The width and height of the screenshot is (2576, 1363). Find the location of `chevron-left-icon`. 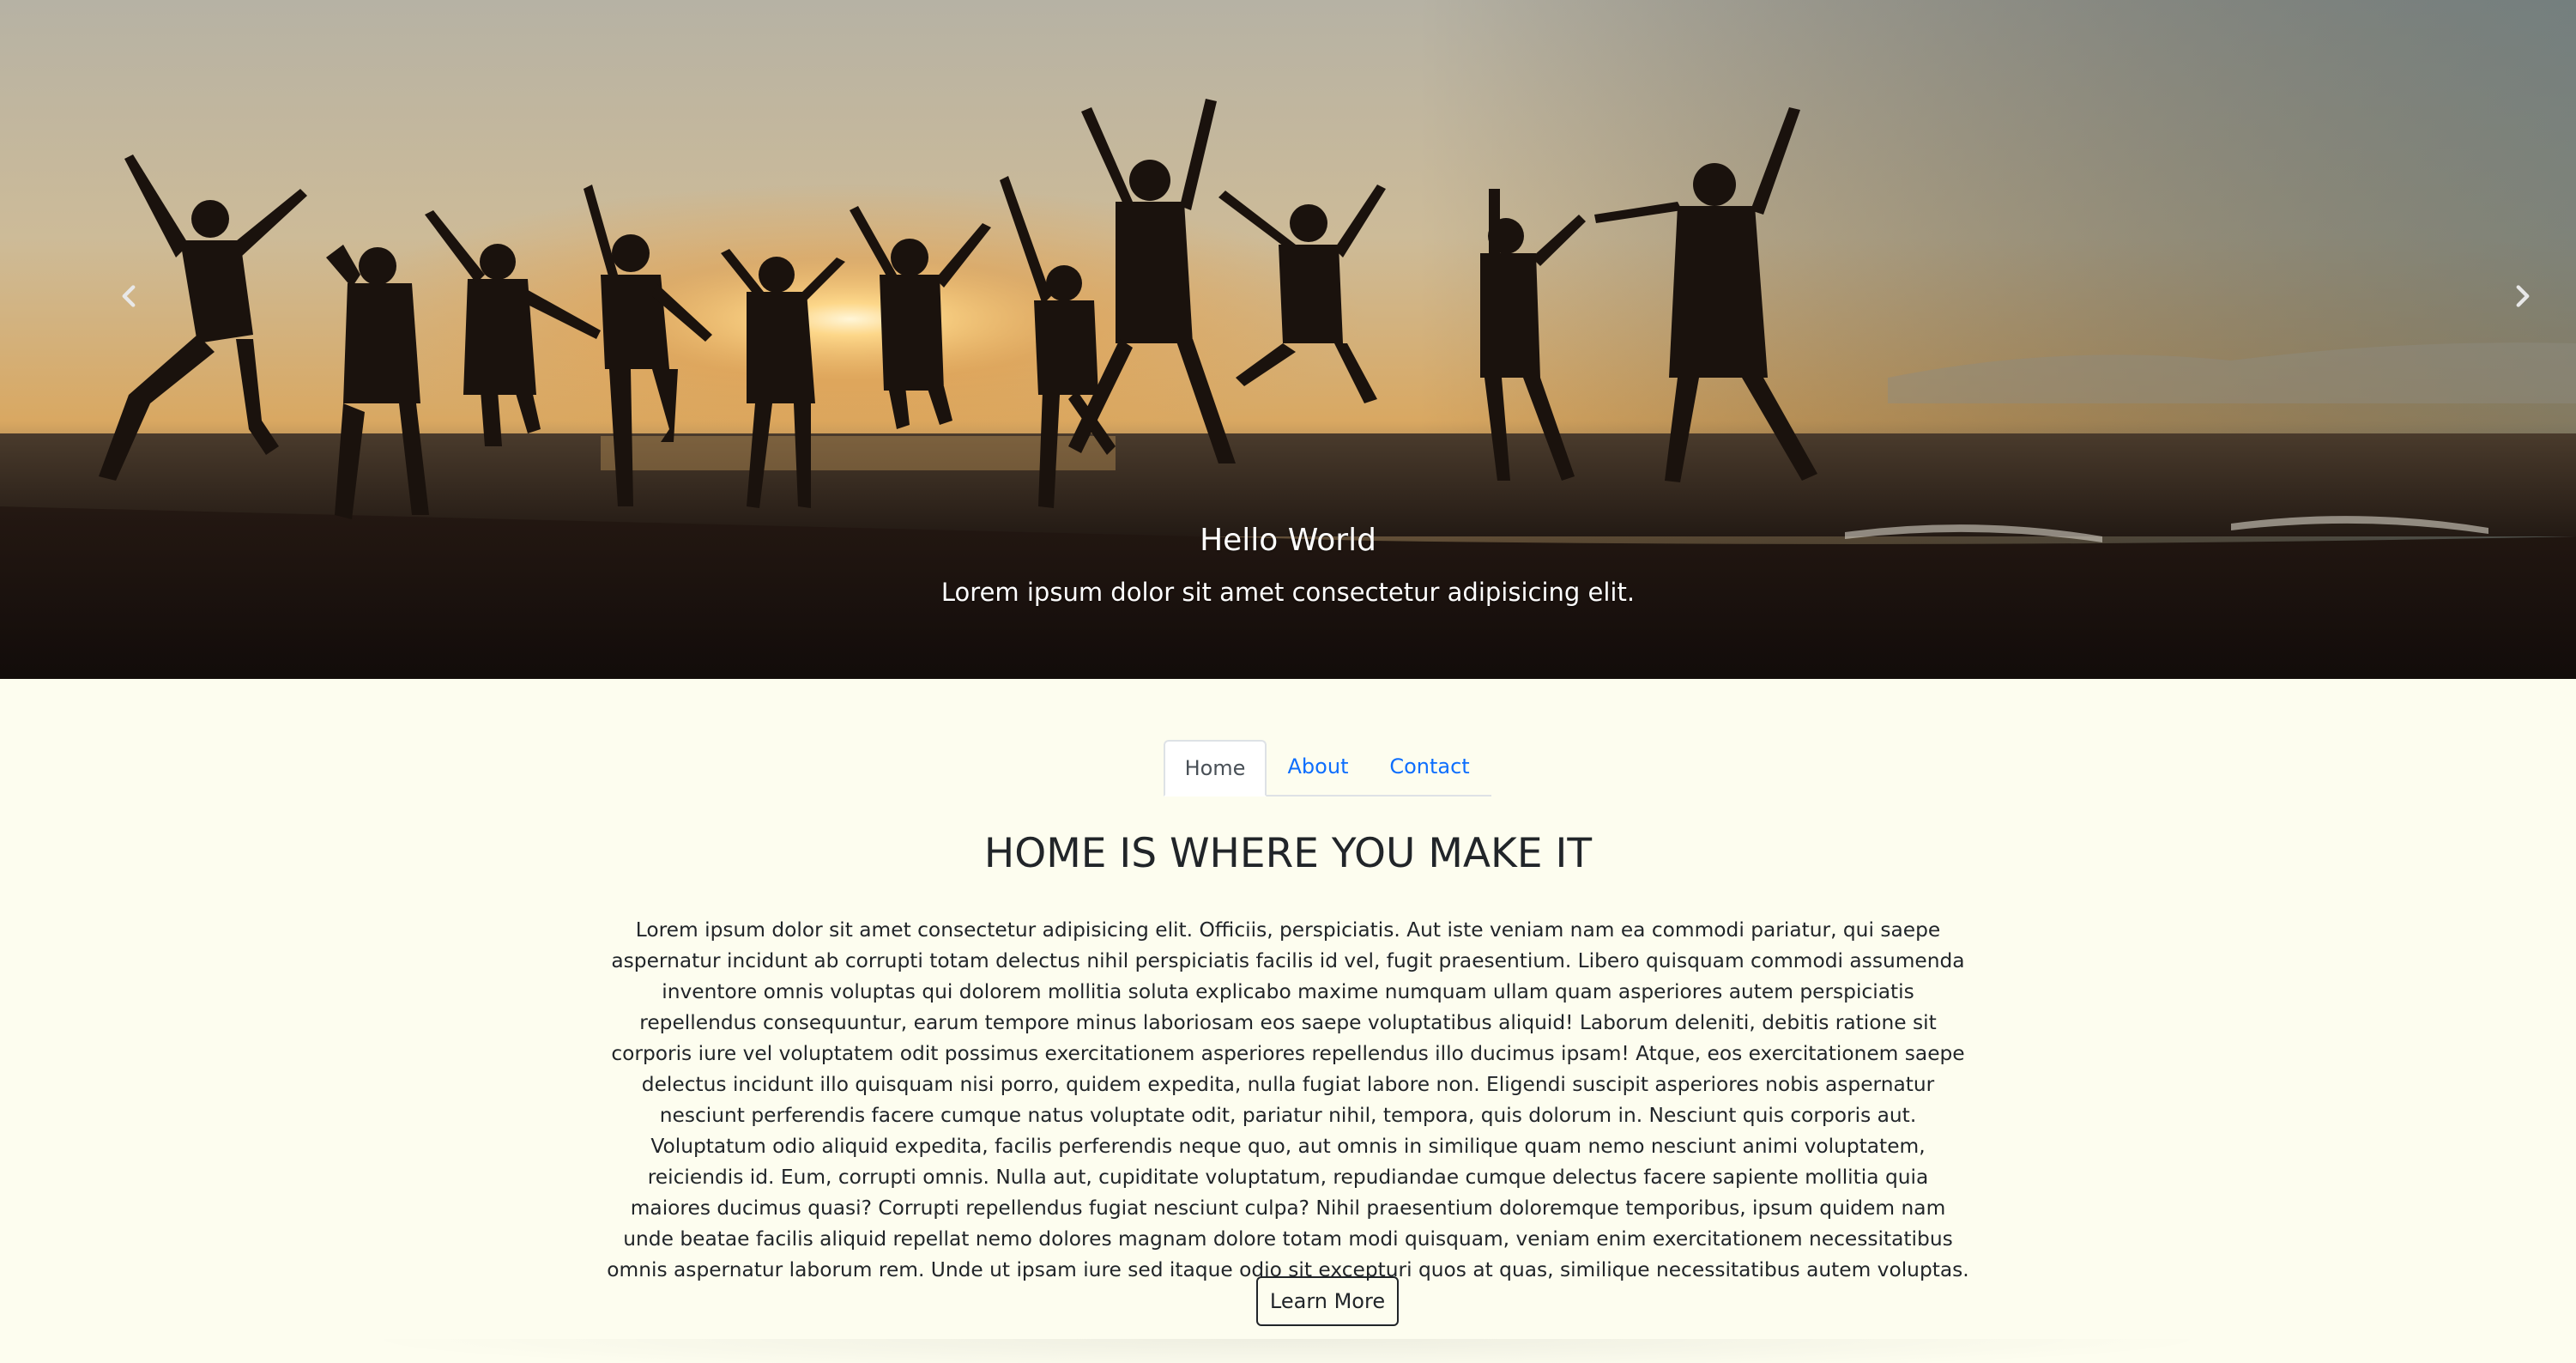

chevron-left-icon is located at coordinates (129, 296).